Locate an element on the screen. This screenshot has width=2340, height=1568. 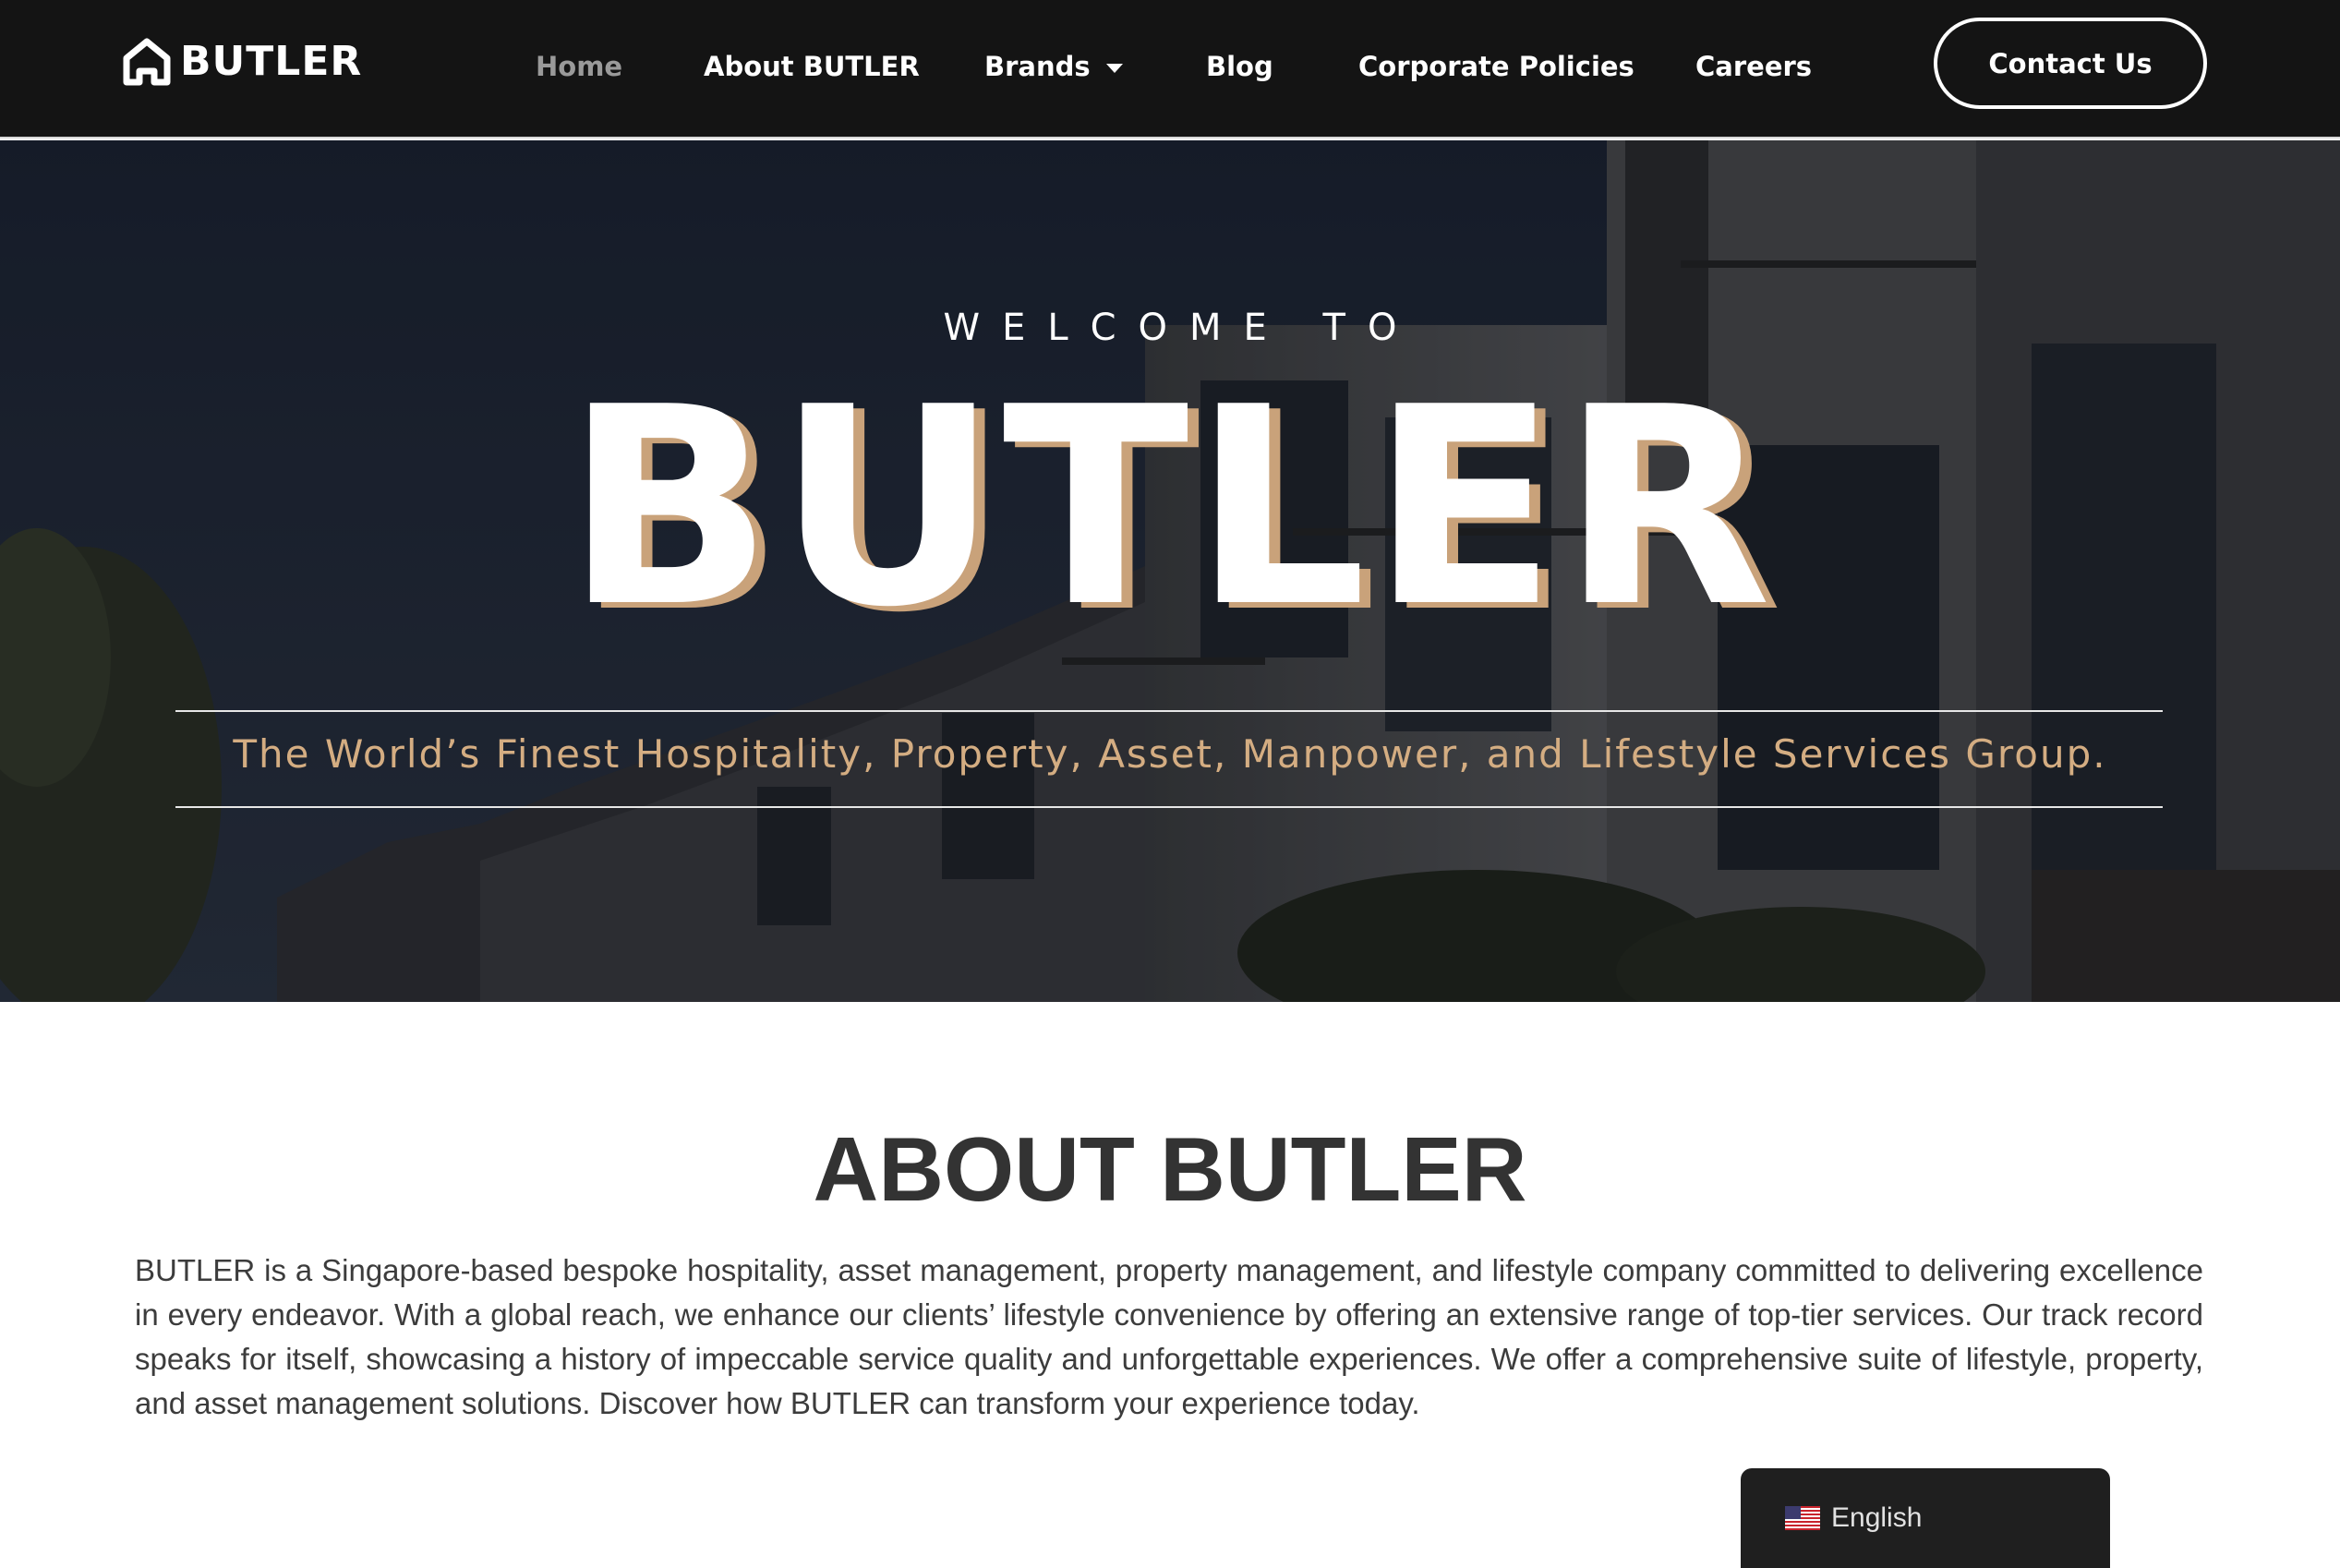
hero-divider-bottom is located at coordinates (1169, 807).